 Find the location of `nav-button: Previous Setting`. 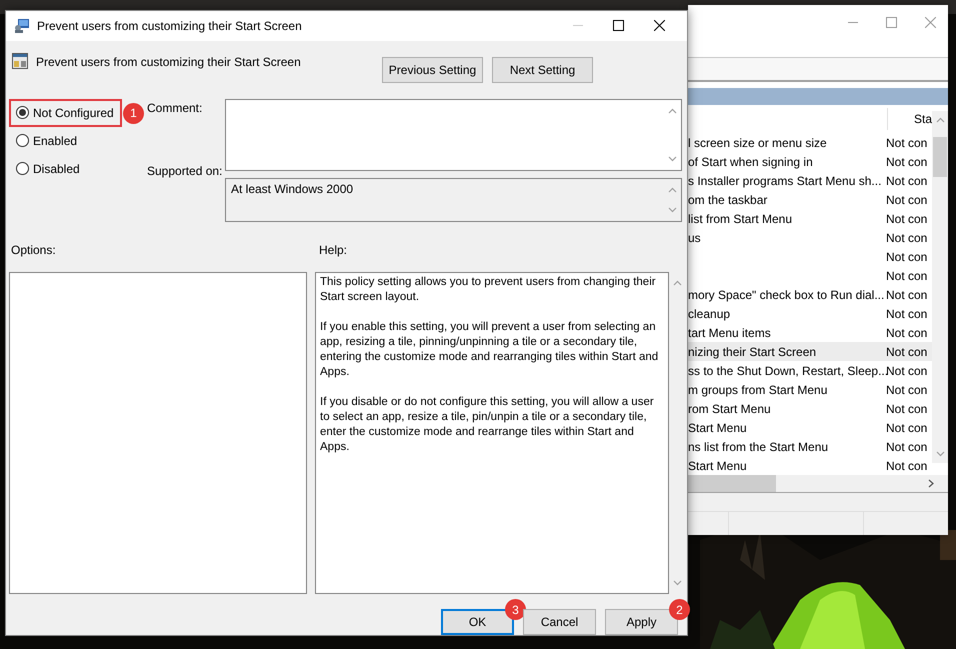

nav-button: Previous Setting is located at coordinates (432, 69).